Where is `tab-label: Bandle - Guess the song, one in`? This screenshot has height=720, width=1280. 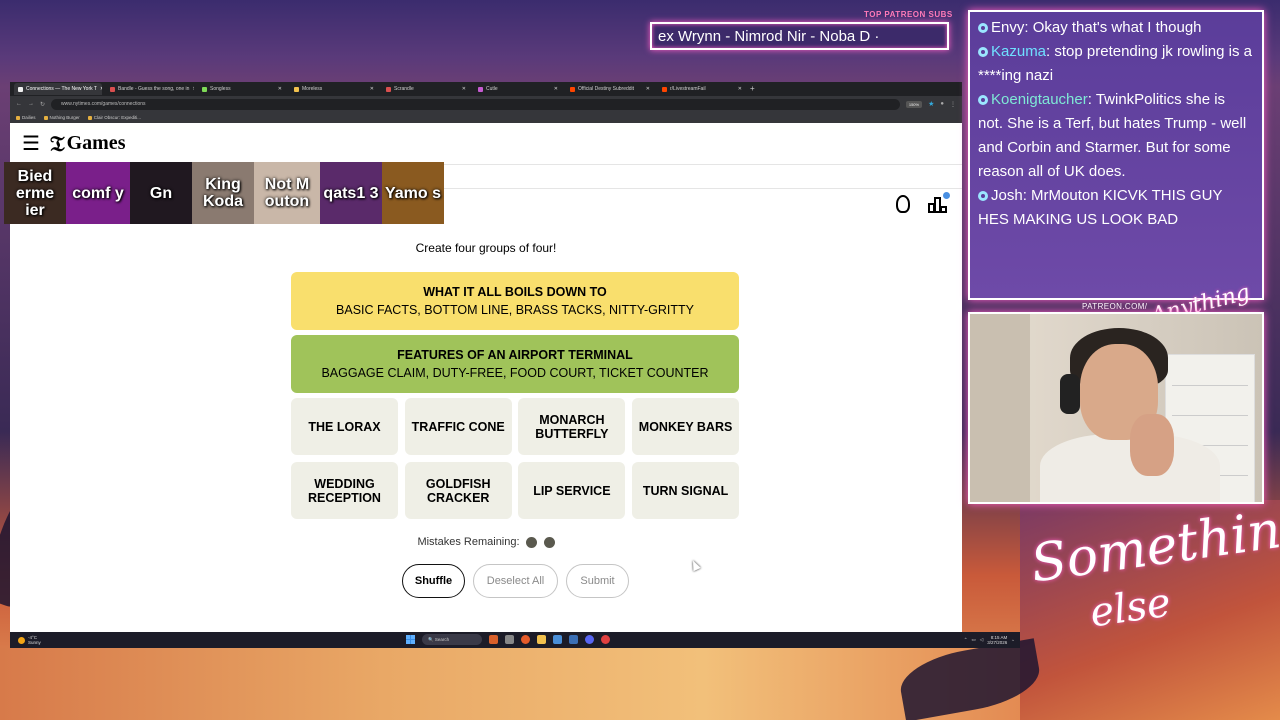 tab-label: Bandle - Guess the song, one in is located at coordinates (154, 89).